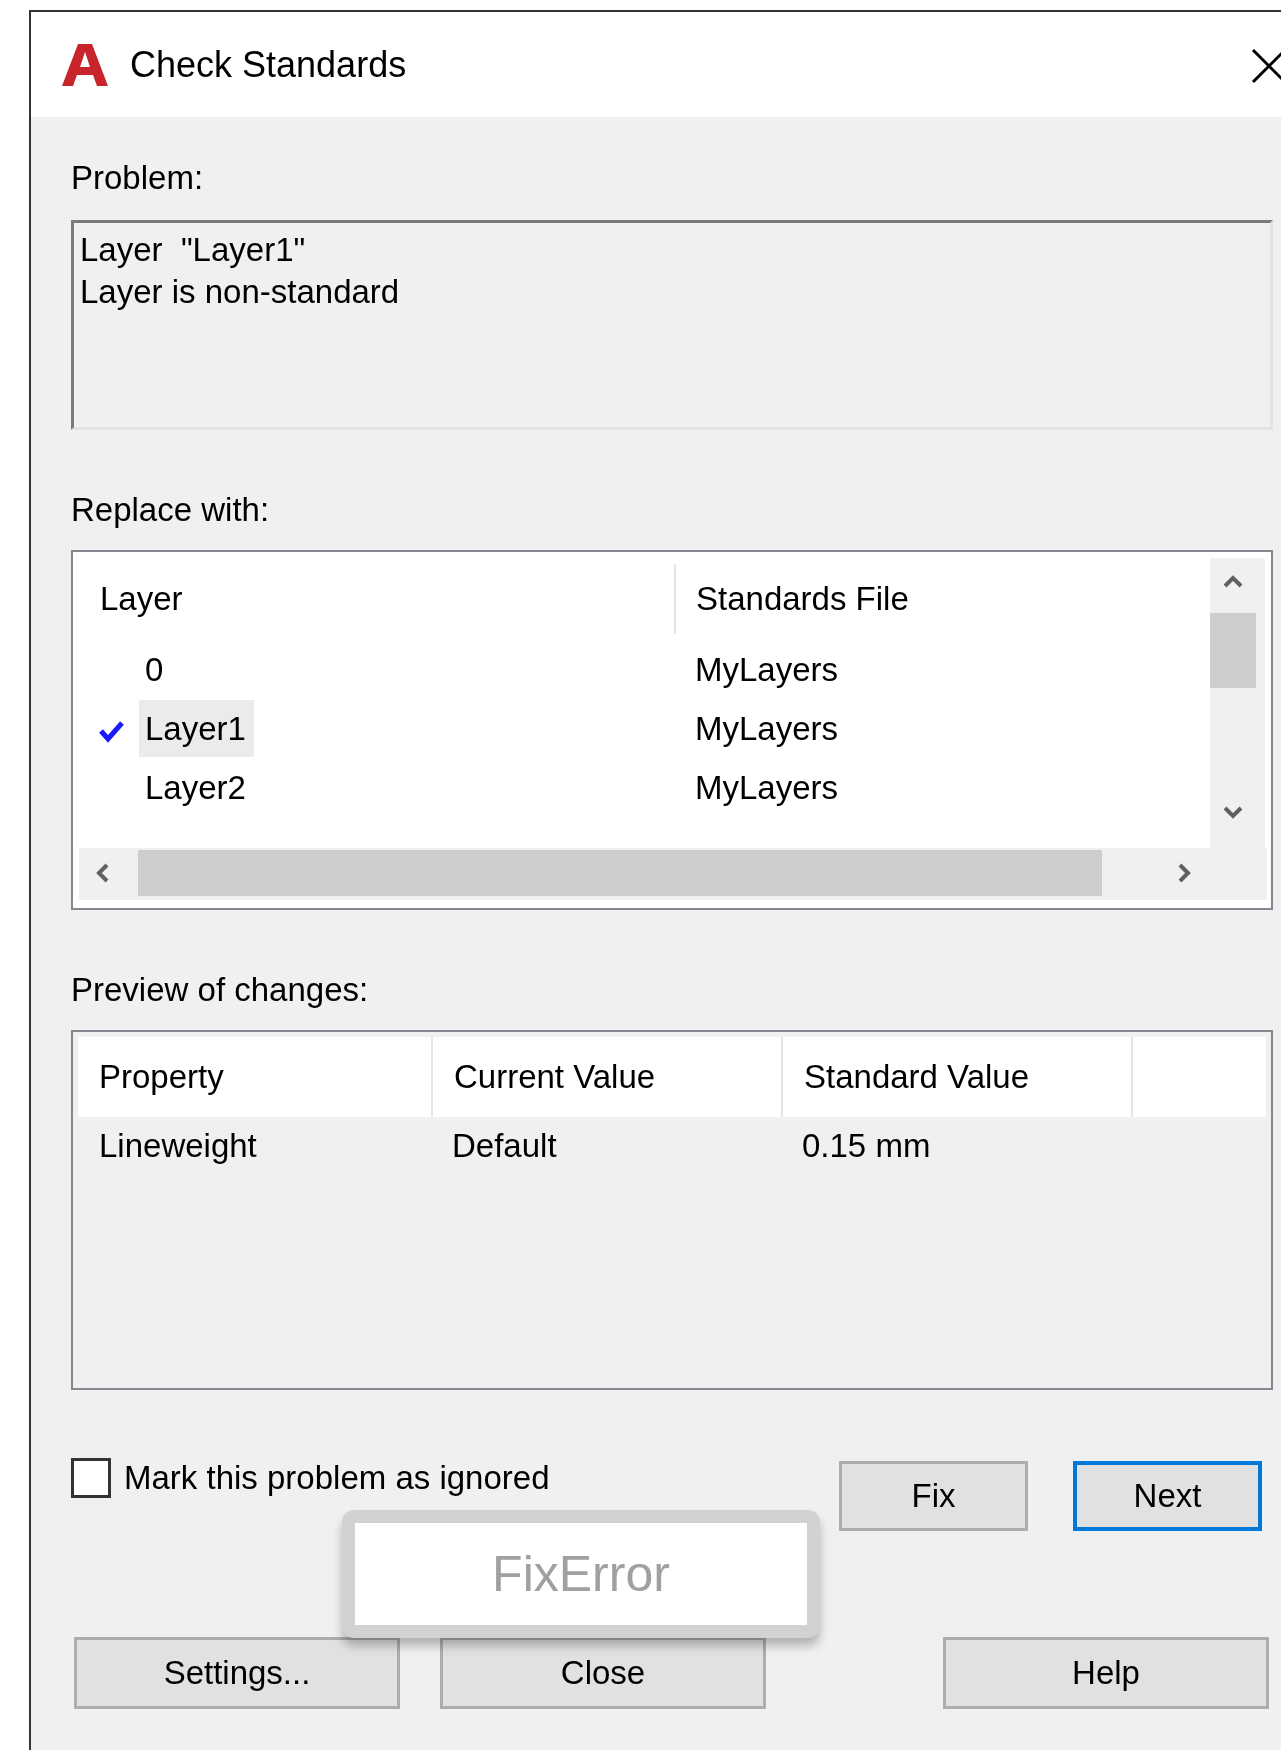 This screenshot has width=1281, height=1750. I want to click on column-header: Layer, so click(376, 599).